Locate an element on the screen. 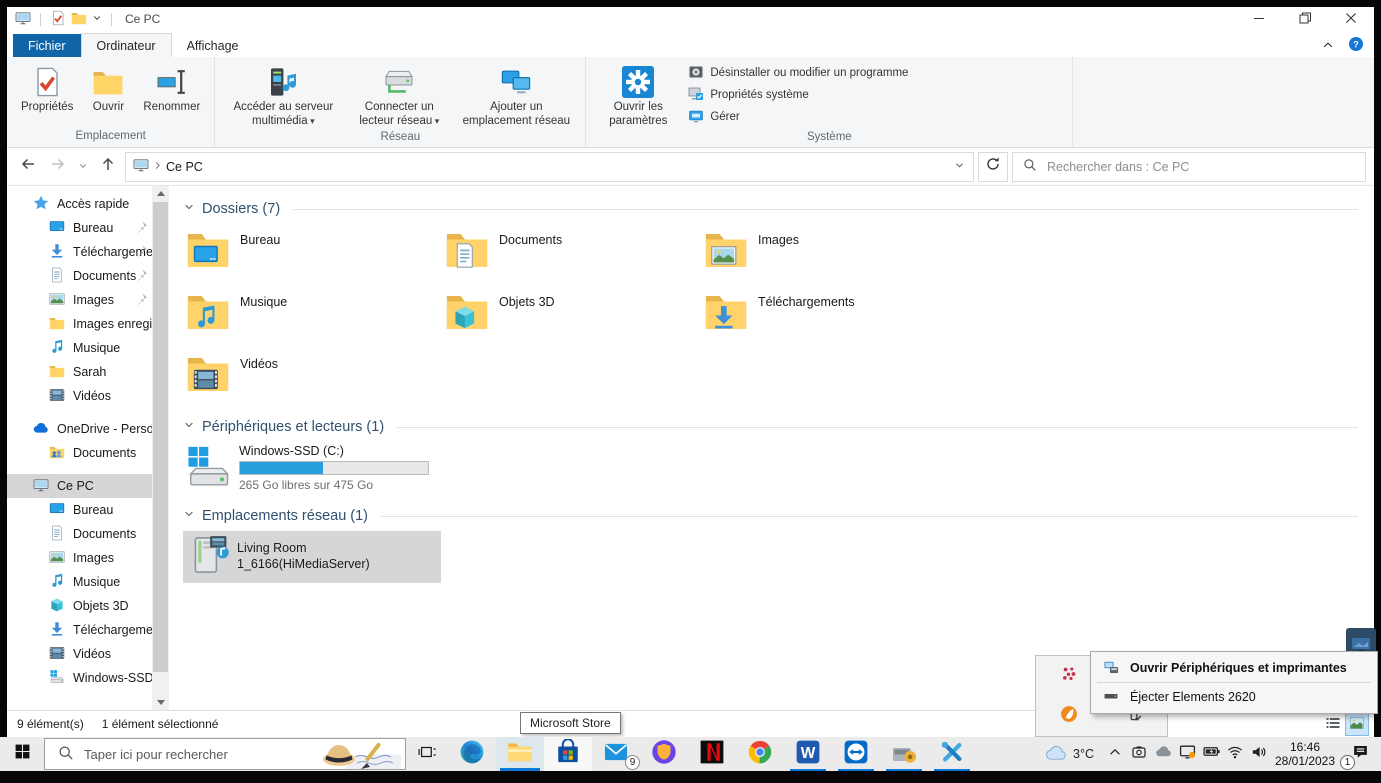 Image resolution: width=1381 pixels, height=783 pixels. add-network-location-button: Ajouter un emplacement réseau is located at coordinates (516, 95).